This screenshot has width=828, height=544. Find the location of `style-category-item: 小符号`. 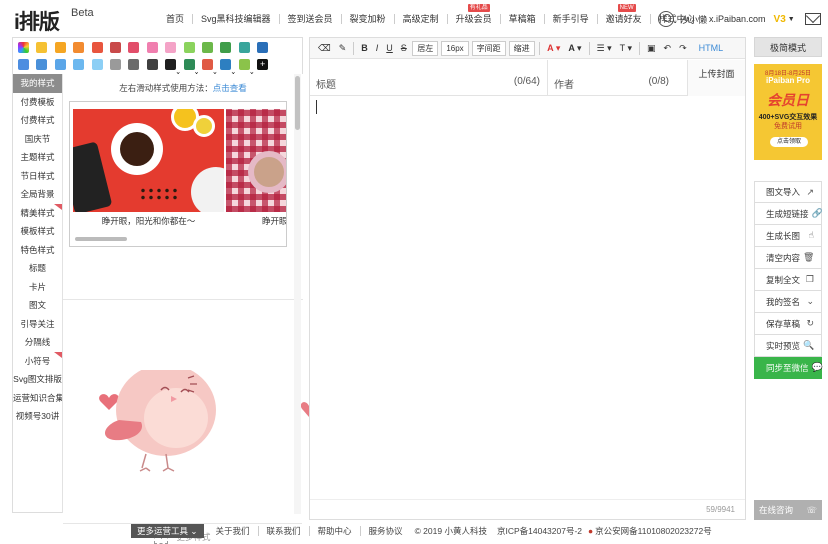

style-category-item: 小符号 is located at coordinates (37, 361).